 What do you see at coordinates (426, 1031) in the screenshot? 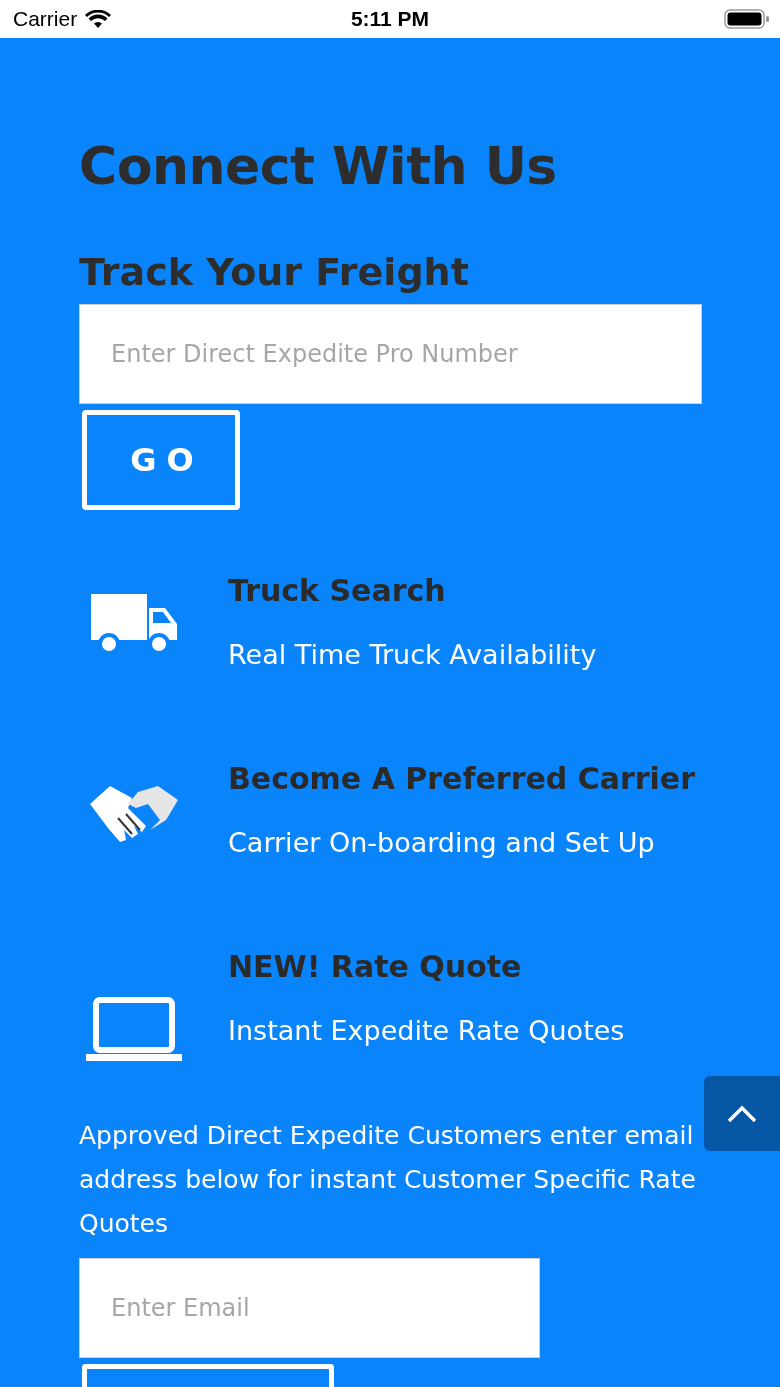
I see `feature-subtitle: Instant Expedite Rate Quotes` at bounding box center [426, 1031].